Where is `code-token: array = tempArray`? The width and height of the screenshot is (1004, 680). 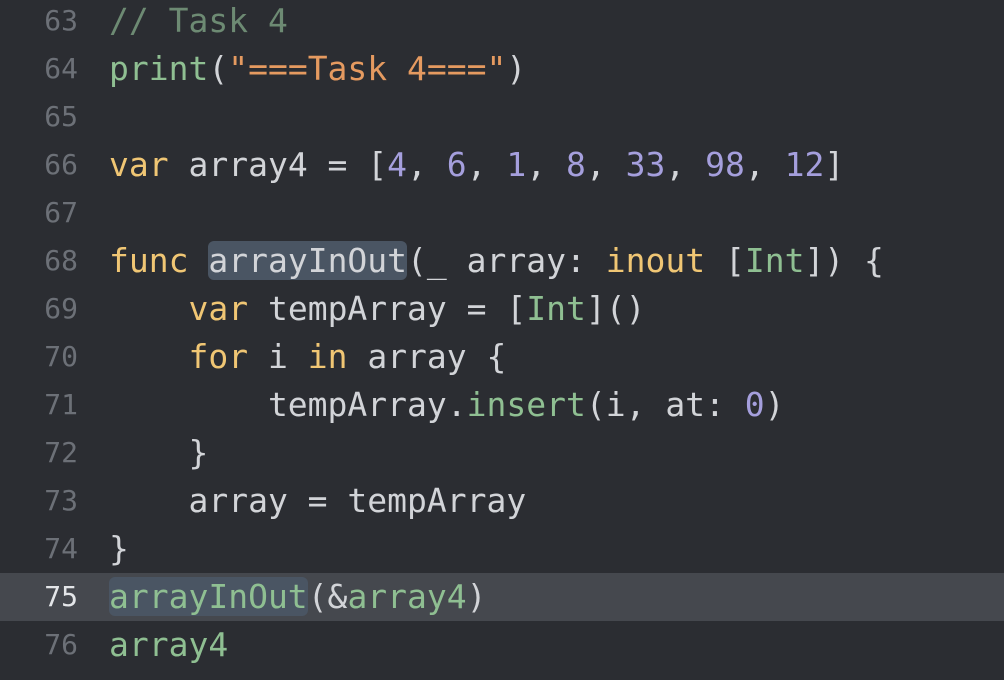 code-token: array = tempArray is located at coordinates (318, 500).